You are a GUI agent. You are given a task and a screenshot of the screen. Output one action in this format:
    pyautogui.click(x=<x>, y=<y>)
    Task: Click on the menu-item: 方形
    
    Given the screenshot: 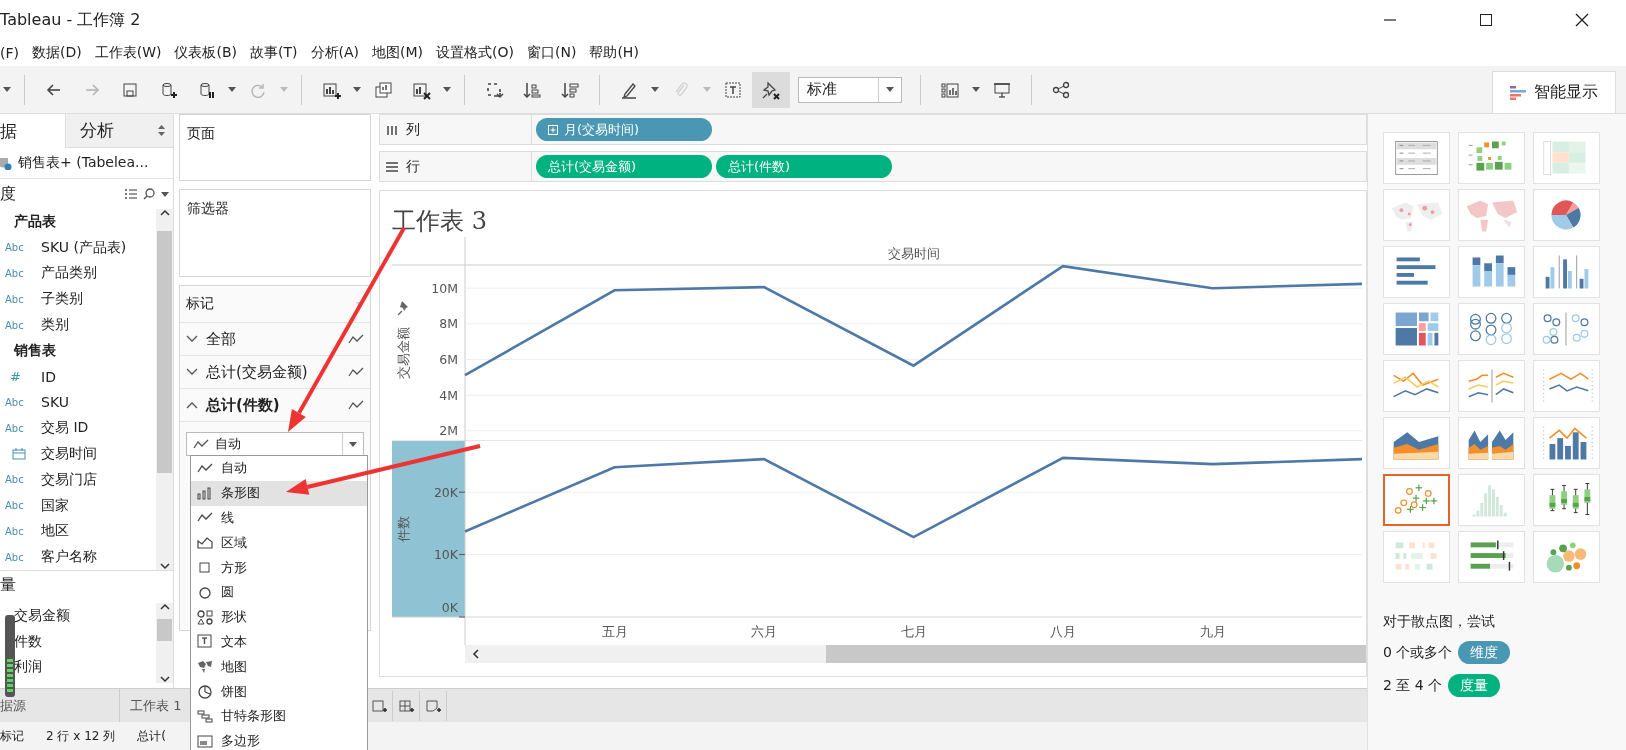 What is the action you would take?
    pyautogui.click(x=279, y=567)
    